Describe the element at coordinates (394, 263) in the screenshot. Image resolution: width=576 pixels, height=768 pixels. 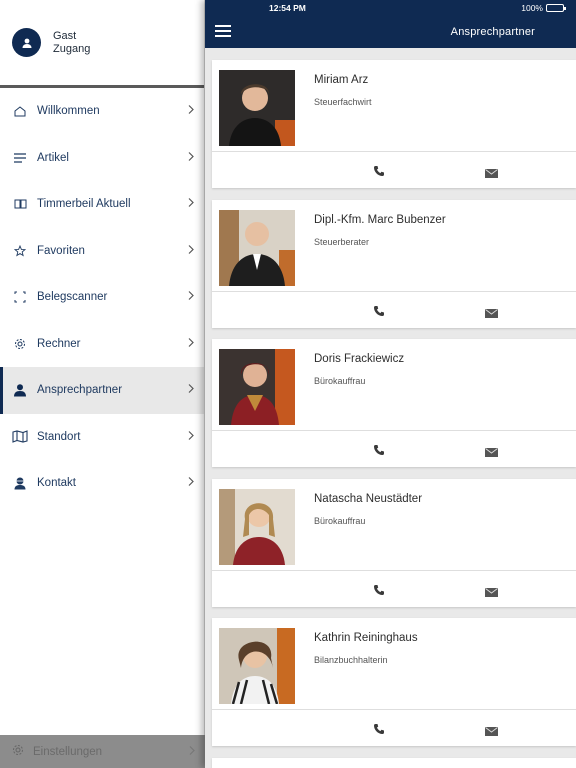
I see `contact-card: Dipl.-Kfm. Marc Bubenzer Steuerberater` at that location.